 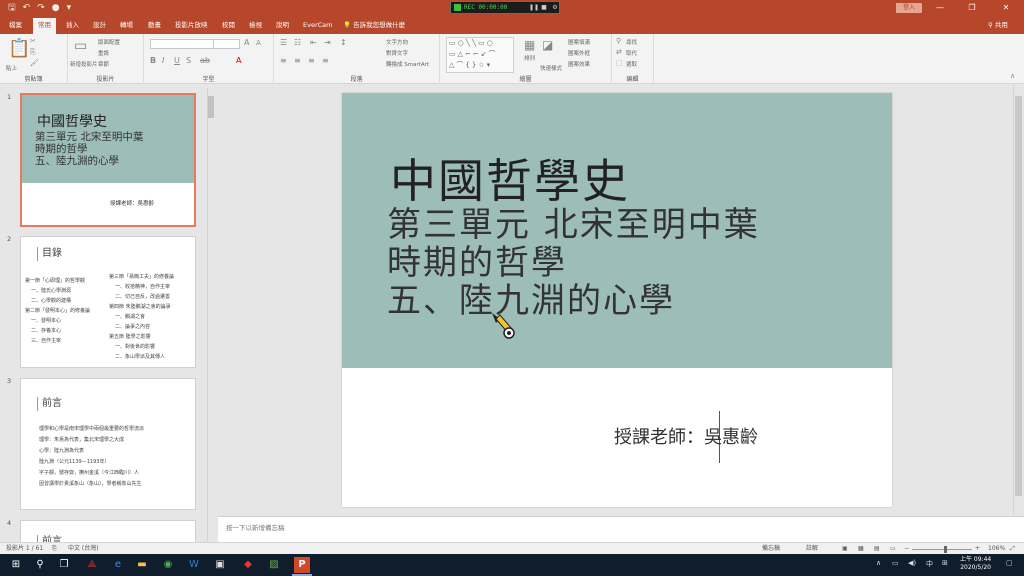 What do you see at coordinates (505, 7) in the screenshot?
I see `screen-recorder-widget: REC 00:00:00 ❚❚ ■ ⚙` at bounding box center [505, 7].